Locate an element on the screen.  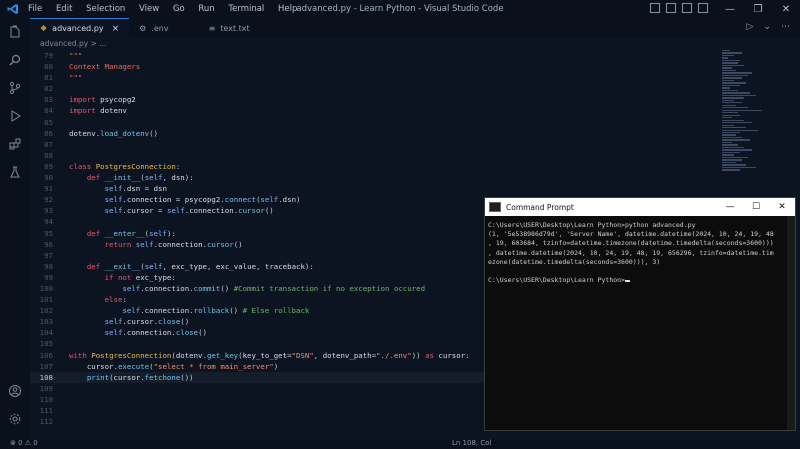
line-number: 90 is located at coordinates (48, 178).